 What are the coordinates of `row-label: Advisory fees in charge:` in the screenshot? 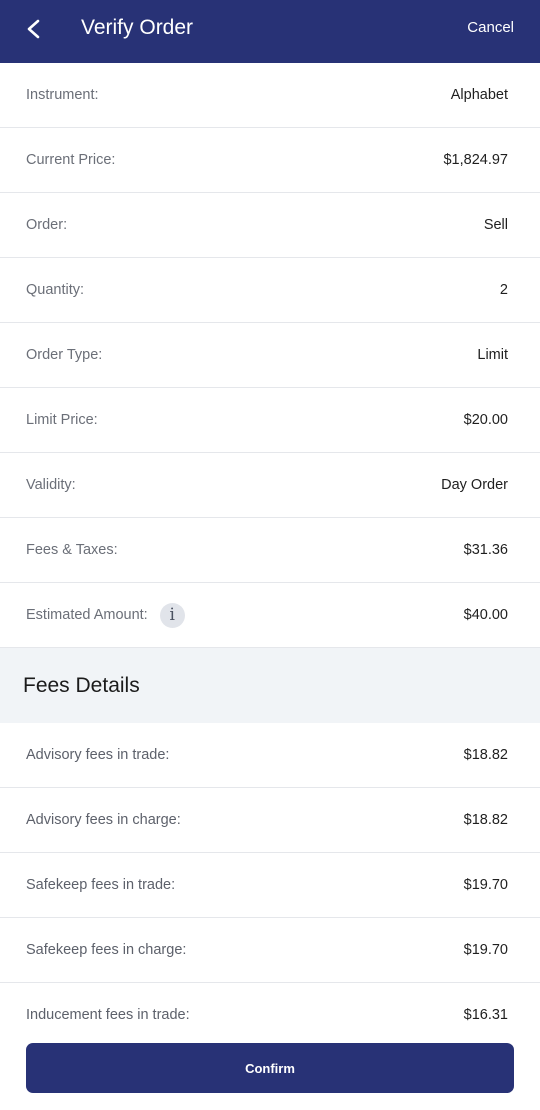 It's located at (103, 820).